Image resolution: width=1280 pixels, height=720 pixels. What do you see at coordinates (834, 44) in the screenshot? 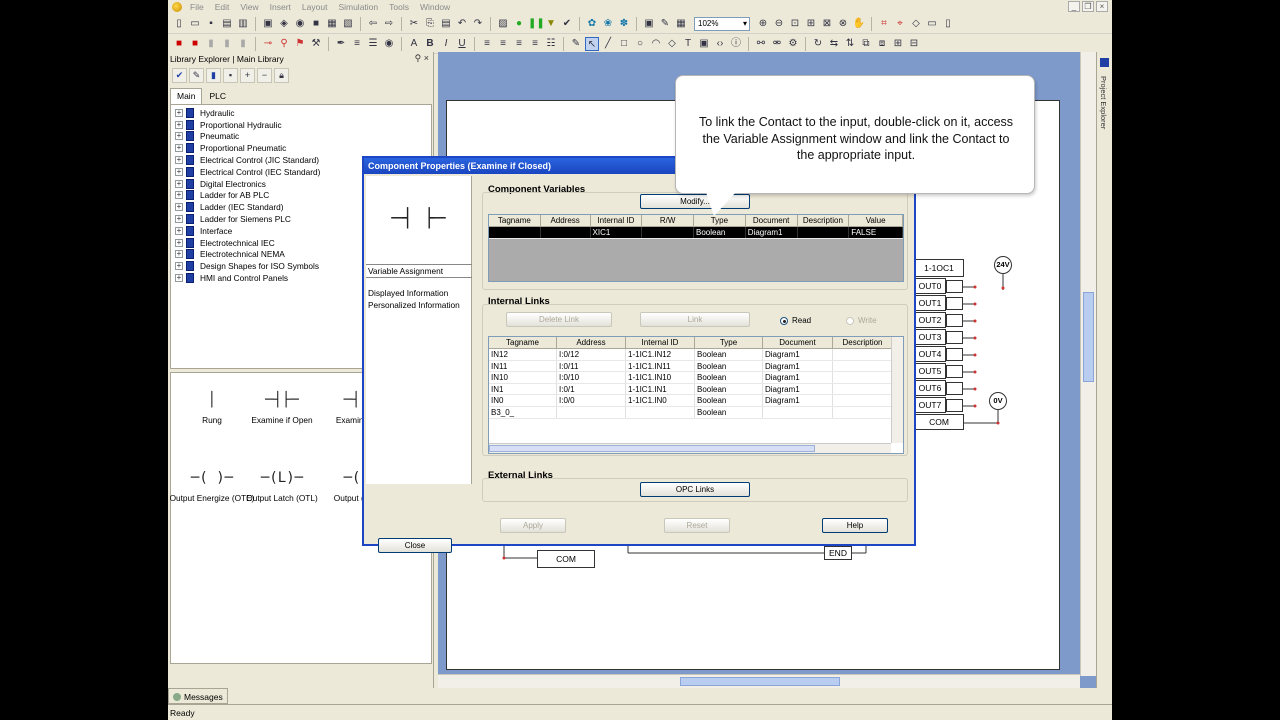
I see `flip-icon: ⇆` at bounding box center [834, 44].